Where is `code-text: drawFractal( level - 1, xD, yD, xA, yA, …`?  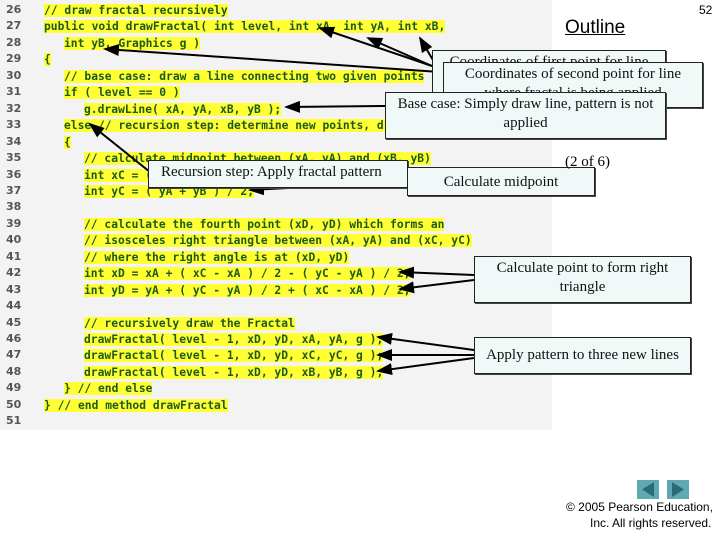 code-text: drawFractal( level - 1, xD, yD, xA, yA, … is located at coordinates (234, 339).